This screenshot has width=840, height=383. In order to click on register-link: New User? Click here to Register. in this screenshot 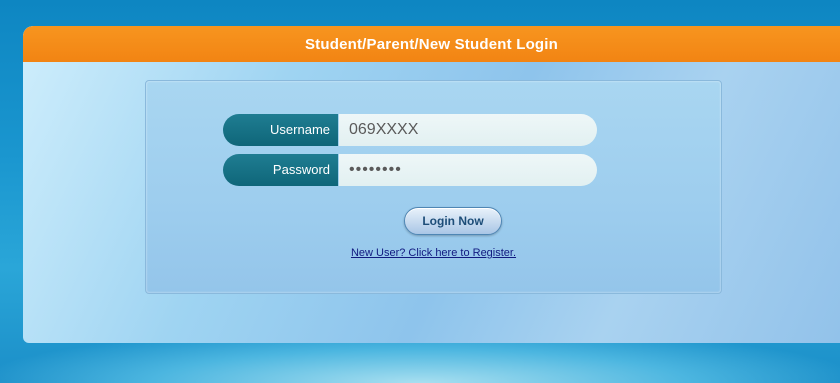, I will do `click(433, 253)`.